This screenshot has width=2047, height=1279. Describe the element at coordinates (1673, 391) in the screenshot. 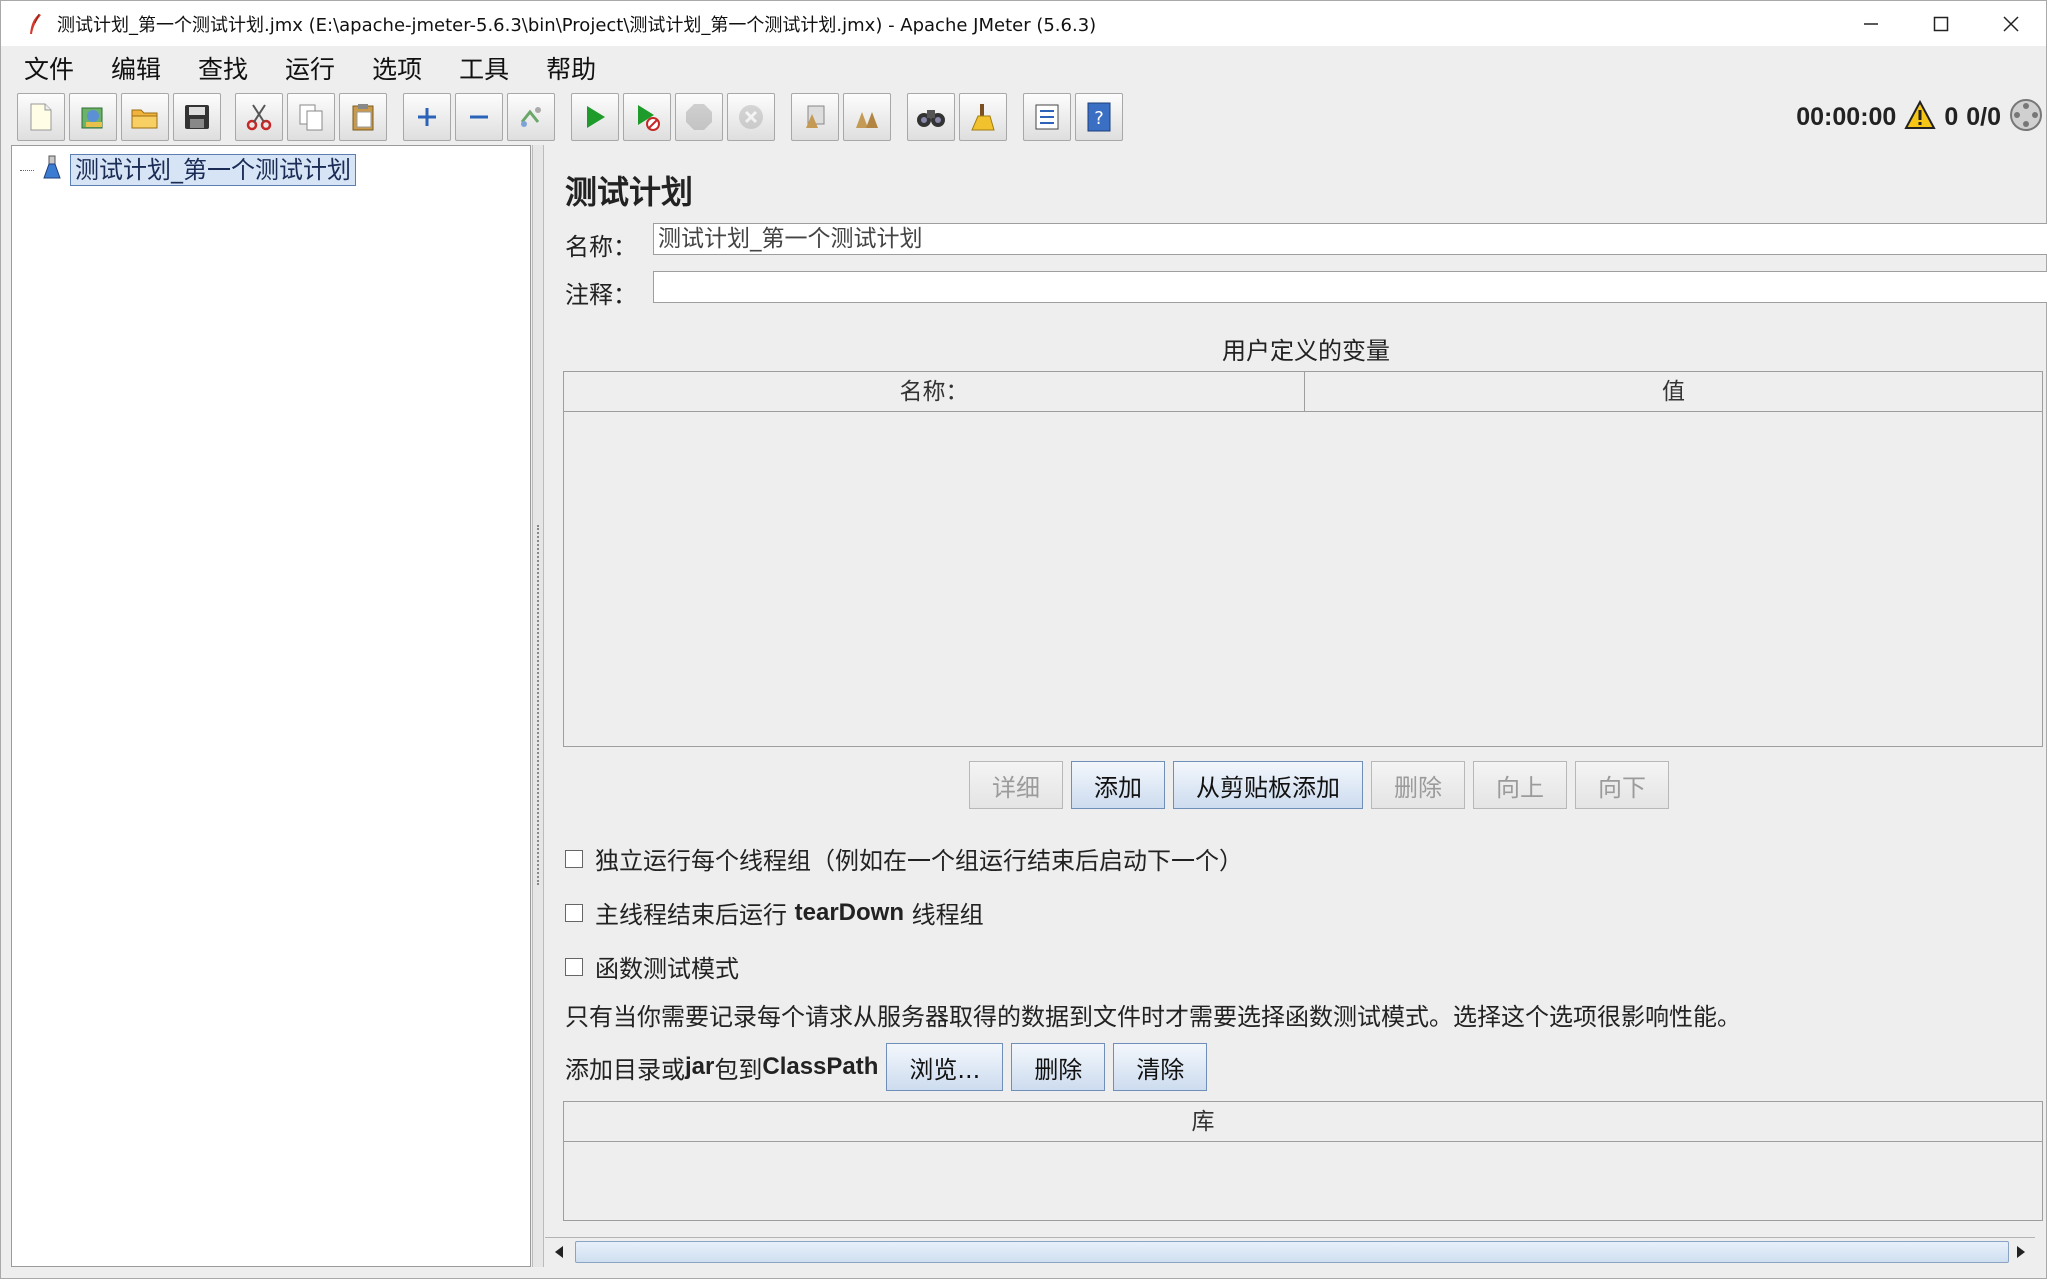

I see `column-header-value: 值` at that location.